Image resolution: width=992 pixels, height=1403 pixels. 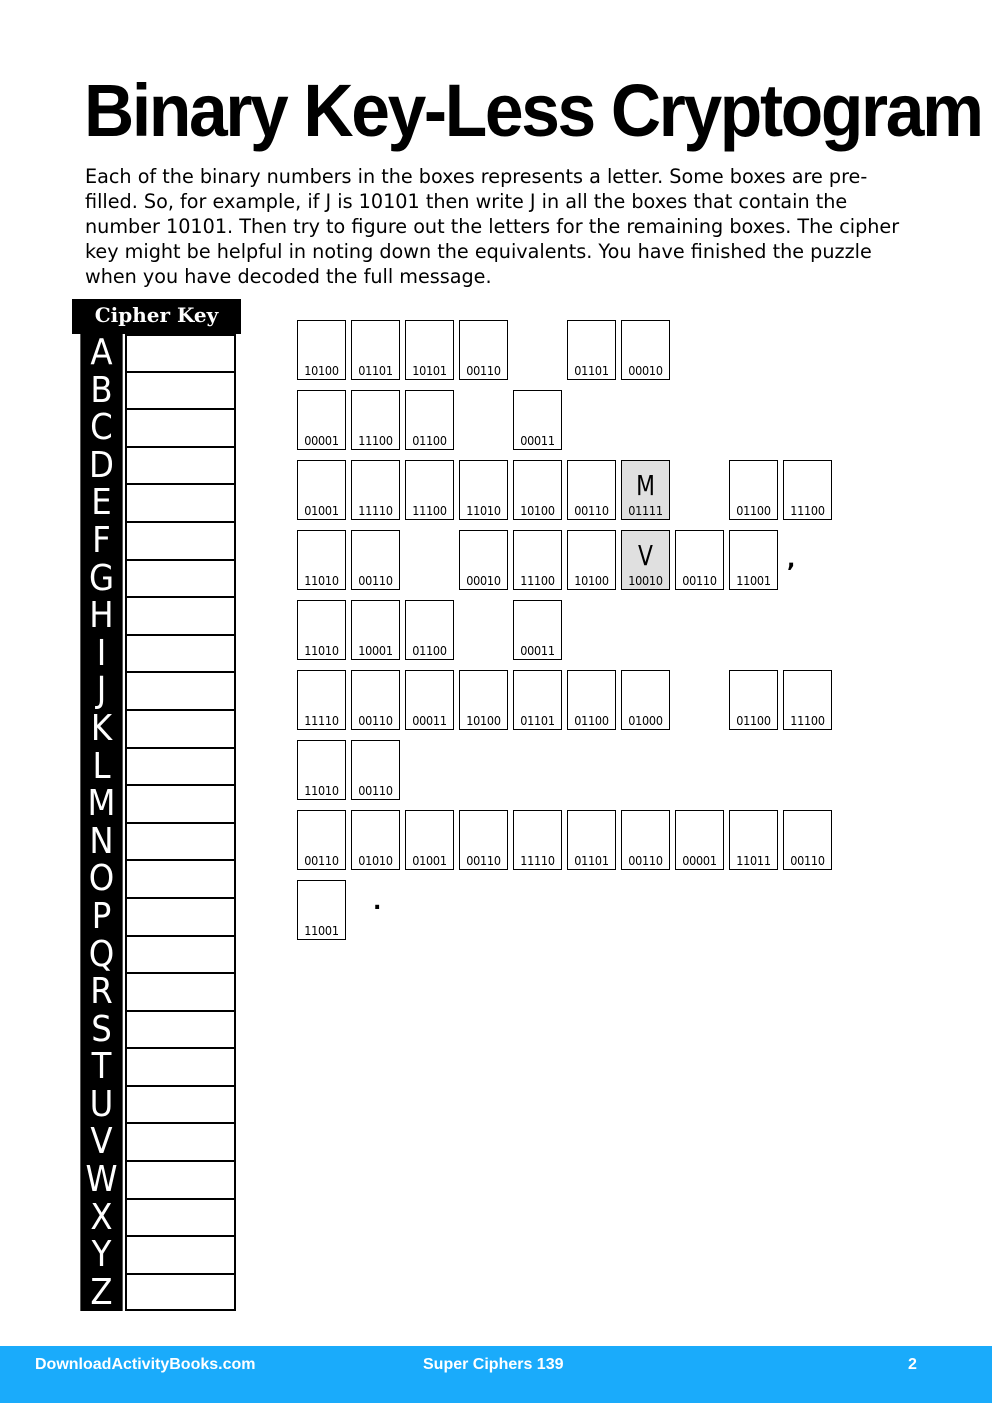 I want to click on cell-binary-code: 00011, so click(x=537, y=440).